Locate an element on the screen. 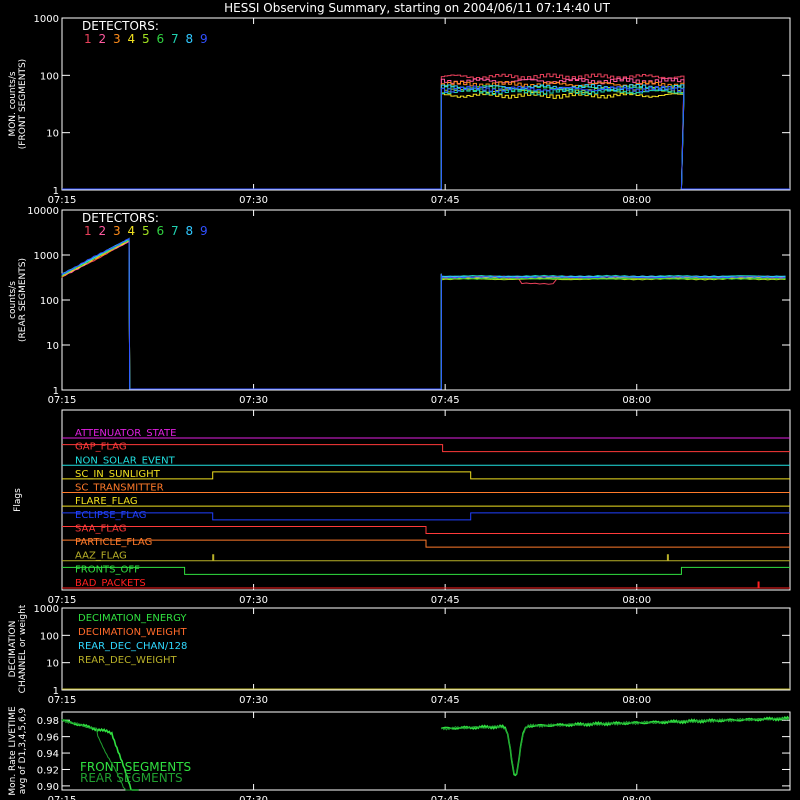 The width and height of the screenshot is (800, 800). flag-label-BAD_PACKETS: BAD_PACKETS is located at coordinates (110, 583).